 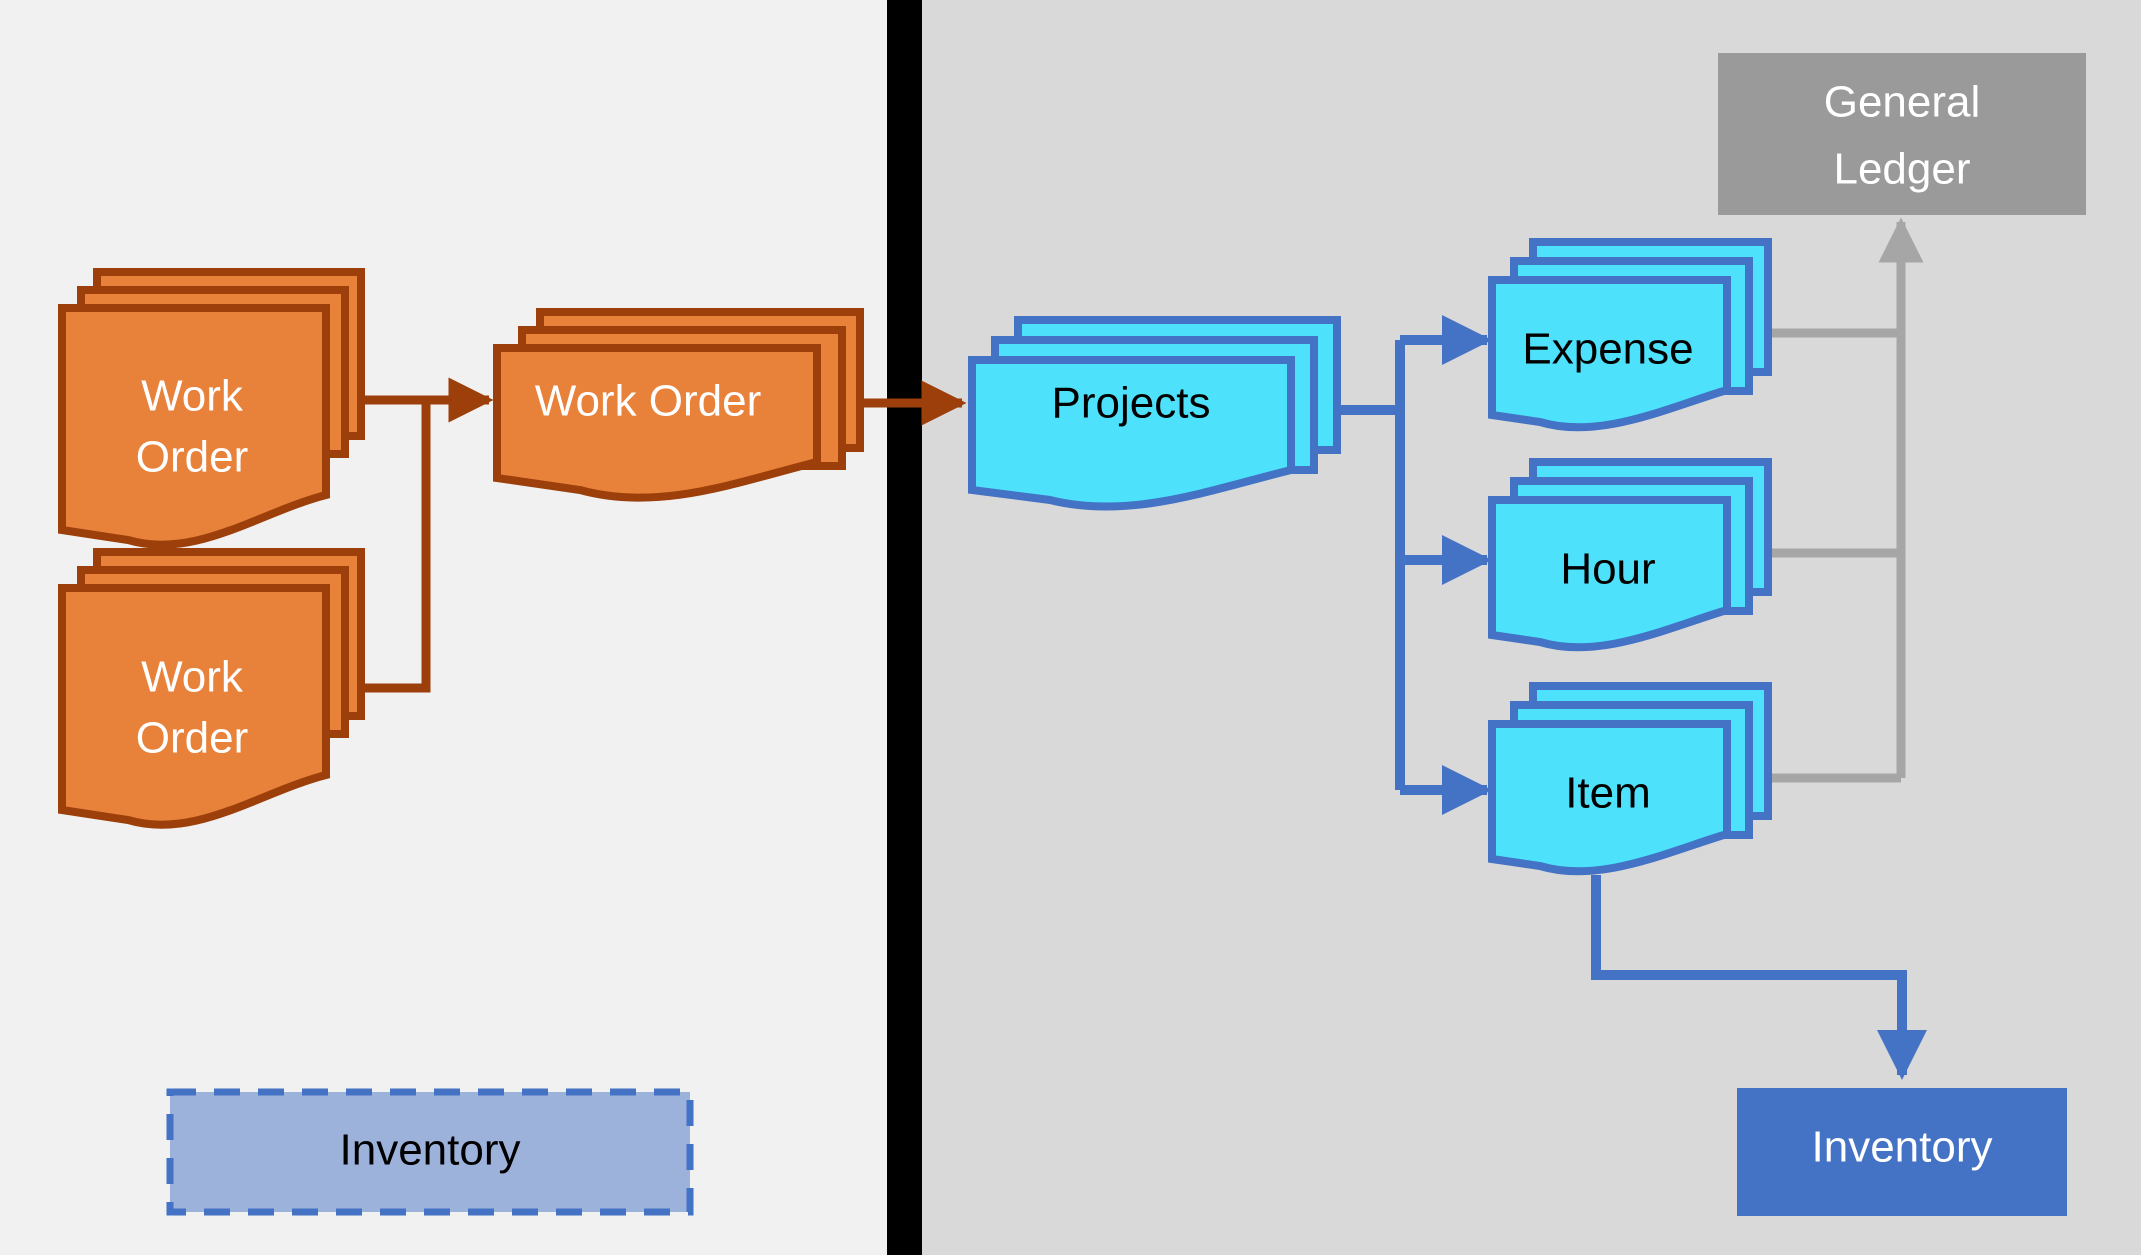 I want to click on node-inventory-left: Inventory, so click(x=430, y=1152).